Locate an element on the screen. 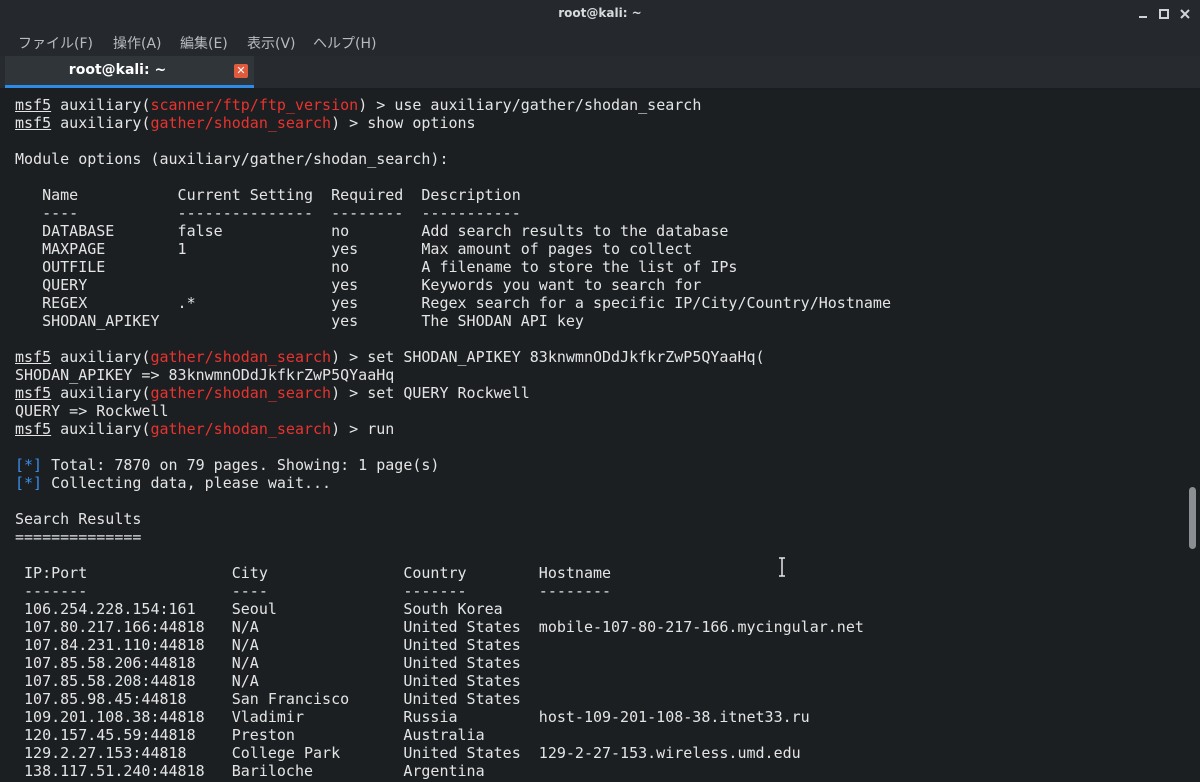 The width and height of the screenshot is (1200, 782). table-row: 107.85.58.208:44818 N/A United States is located at coordinates (268, 681).